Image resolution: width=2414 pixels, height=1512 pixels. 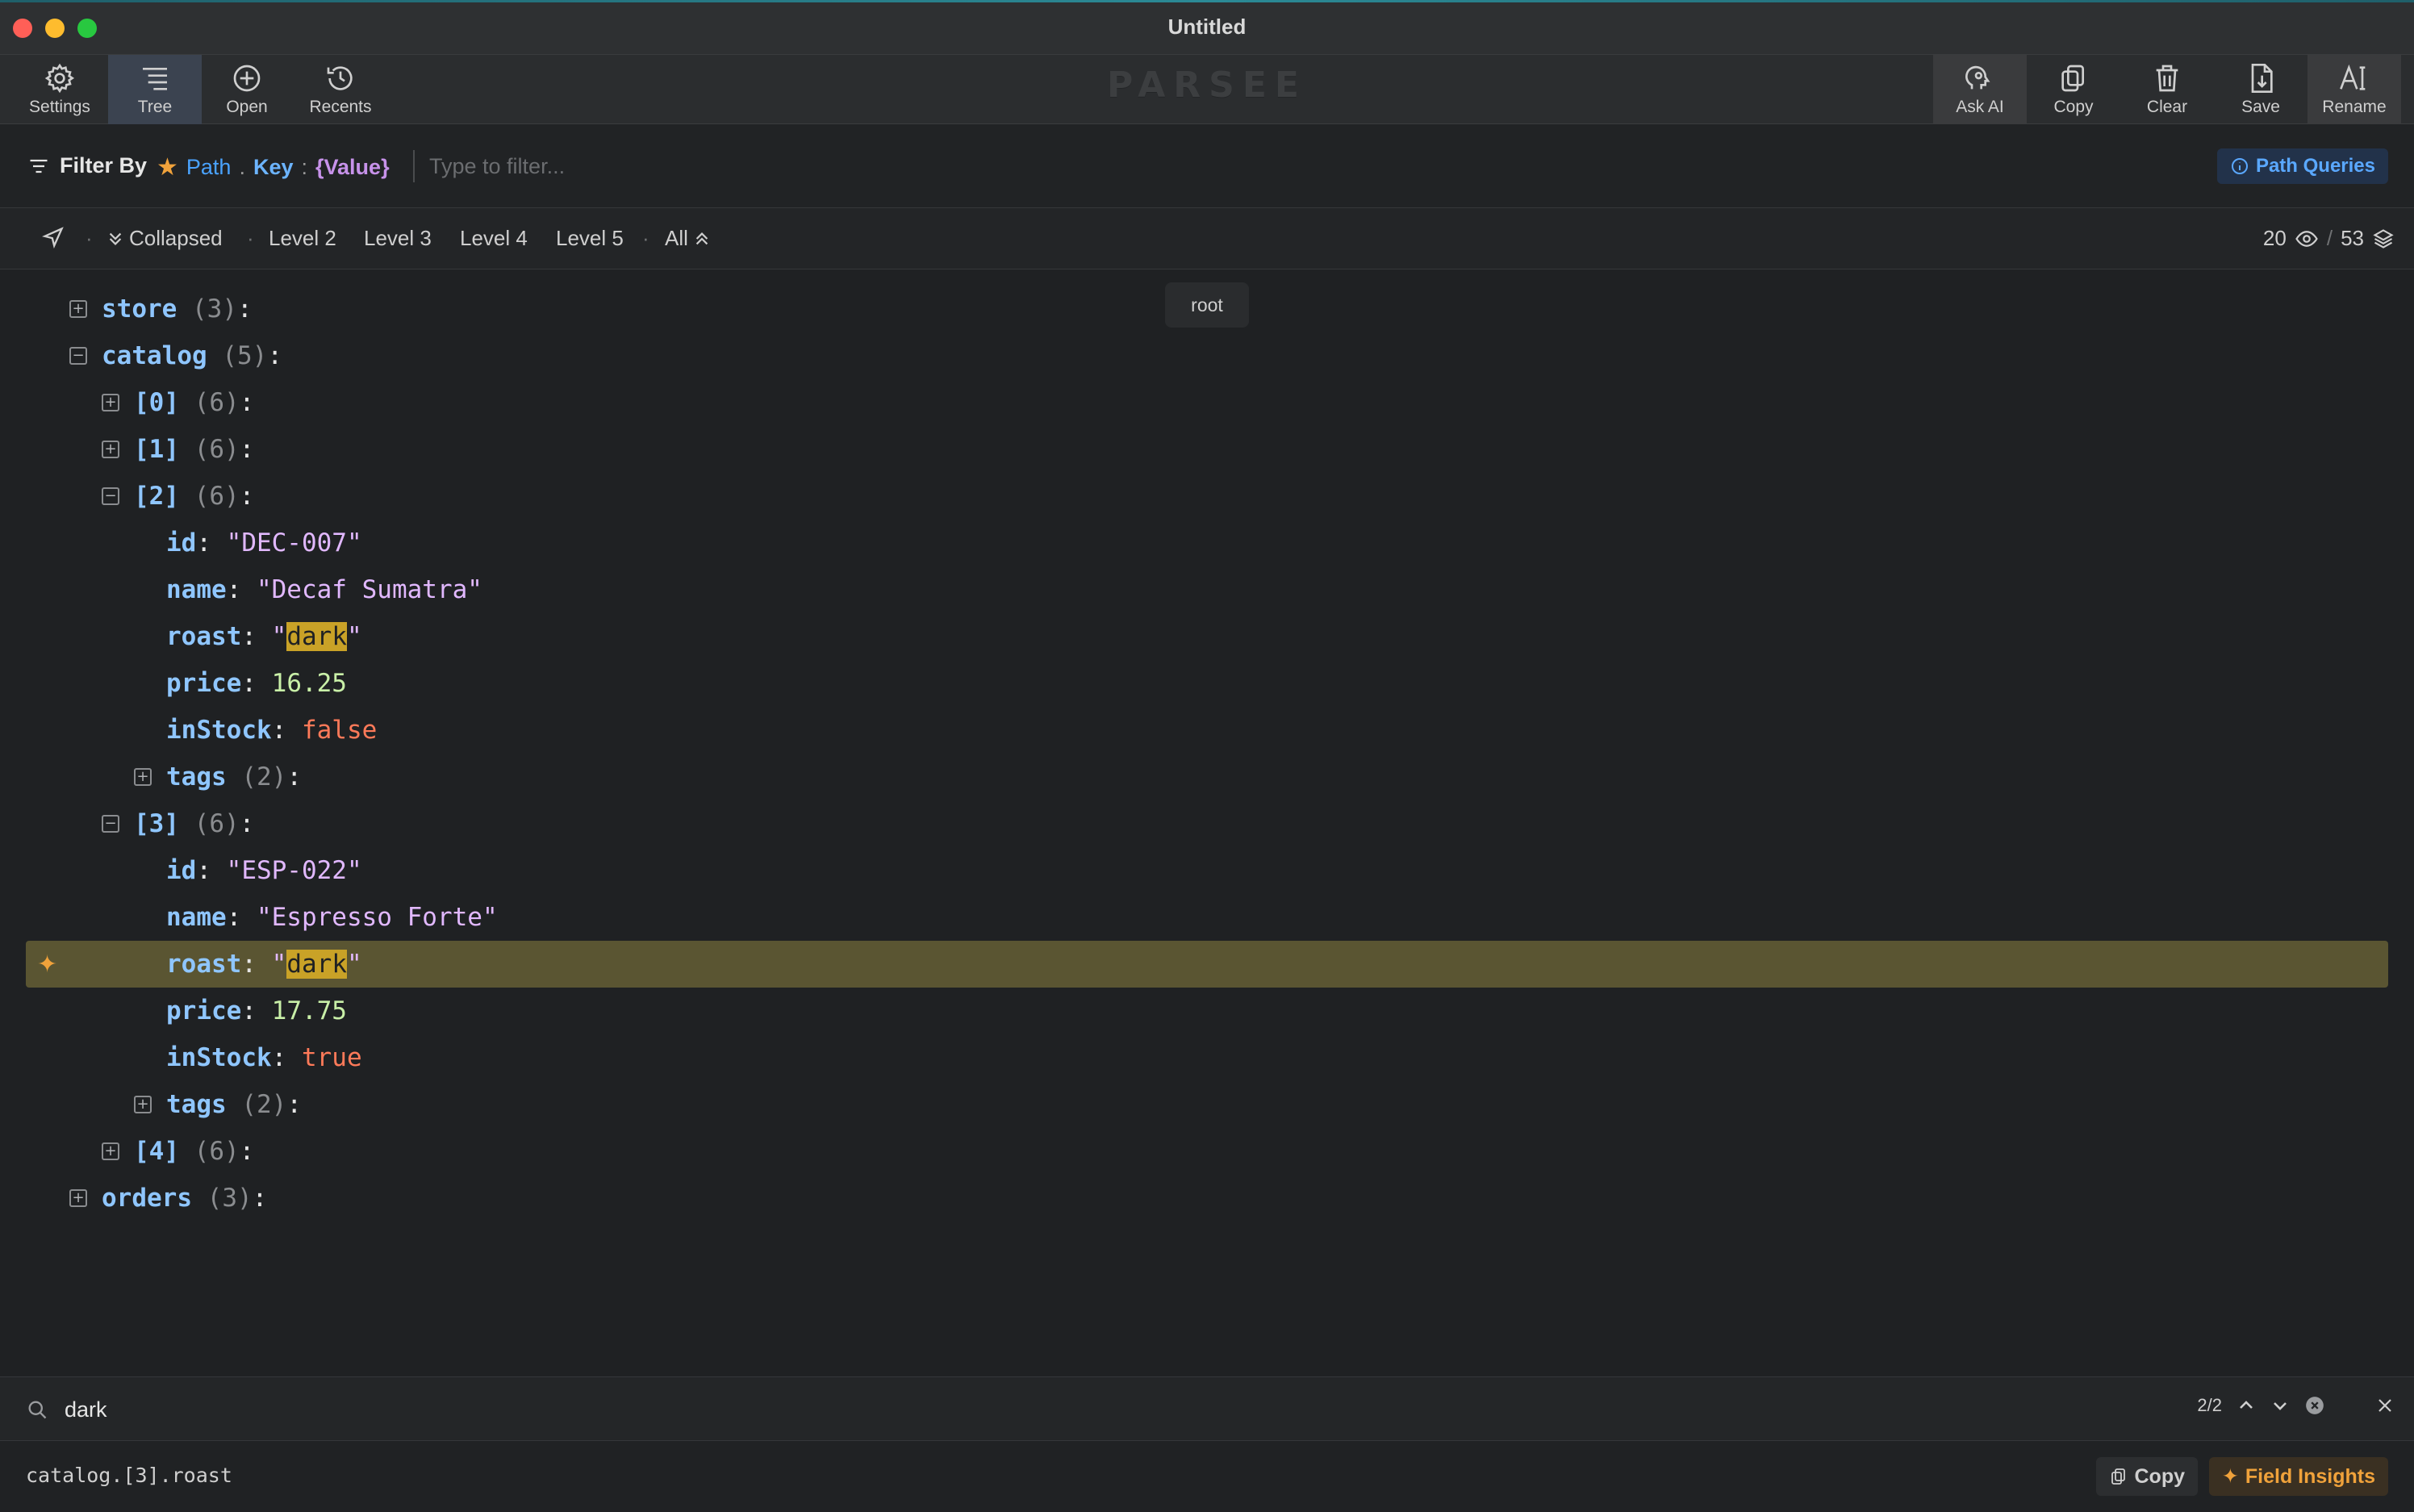 What do you see at coordinates (590, 238) in the screenshot?
I see `level-5-button: Level 5` at bounding box center [590, 238].